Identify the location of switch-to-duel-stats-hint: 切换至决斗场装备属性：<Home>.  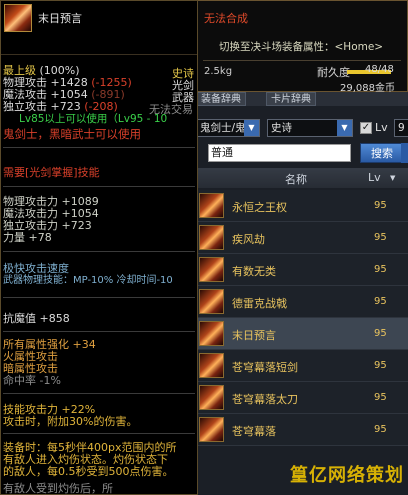
(301, 47).